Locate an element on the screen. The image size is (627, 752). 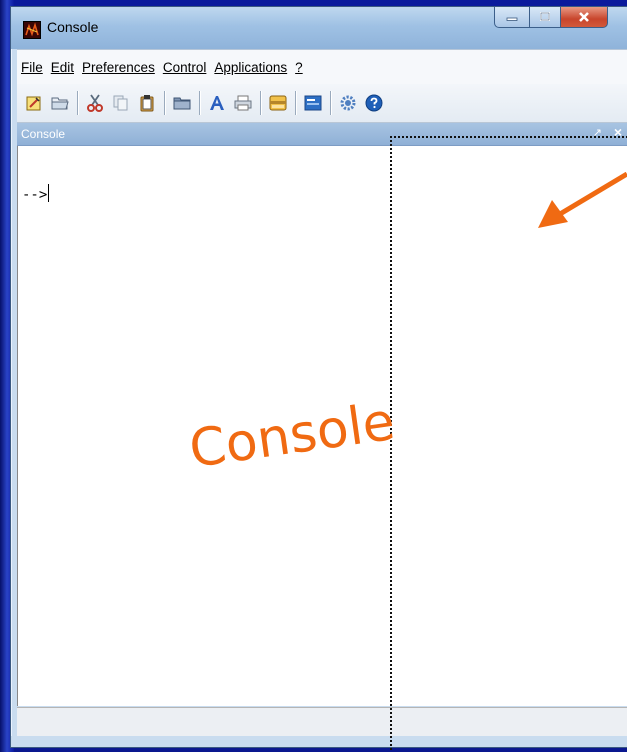
font-button is located at coordinates (217, 103).